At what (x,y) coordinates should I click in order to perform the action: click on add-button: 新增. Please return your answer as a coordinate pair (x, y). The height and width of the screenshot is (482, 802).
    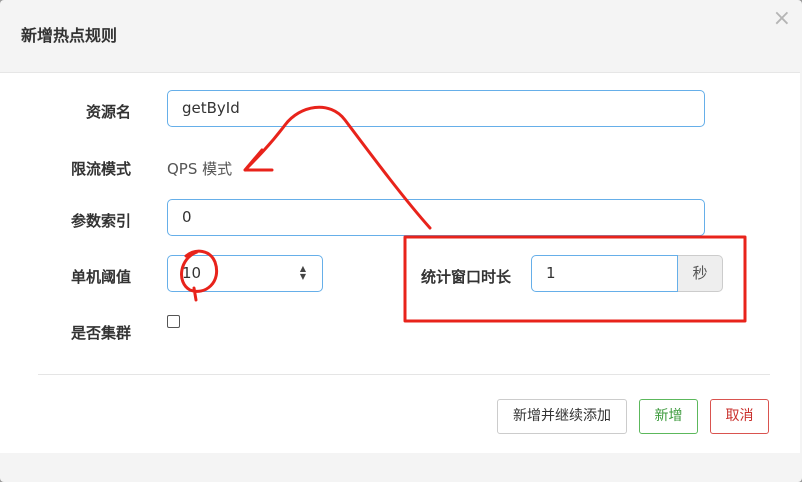
    Looking at the image, I should click on (668, 416).